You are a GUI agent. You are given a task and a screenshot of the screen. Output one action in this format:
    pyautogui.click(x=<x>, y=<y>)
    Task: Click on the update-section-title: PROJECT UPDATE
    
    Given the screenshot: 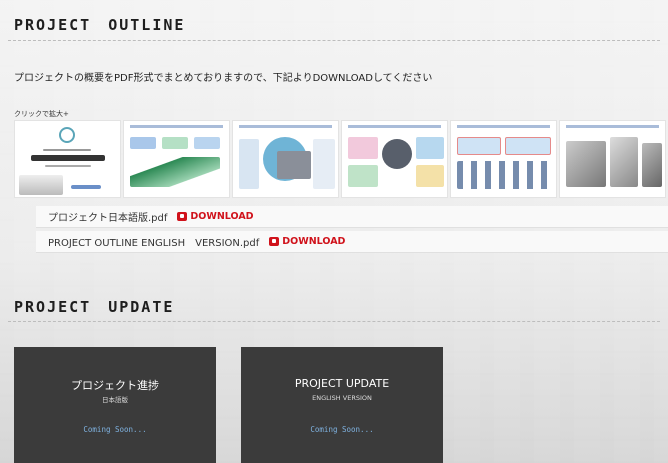 What is the action you would take?
    pyautogui.click(x=94, y=307)
    